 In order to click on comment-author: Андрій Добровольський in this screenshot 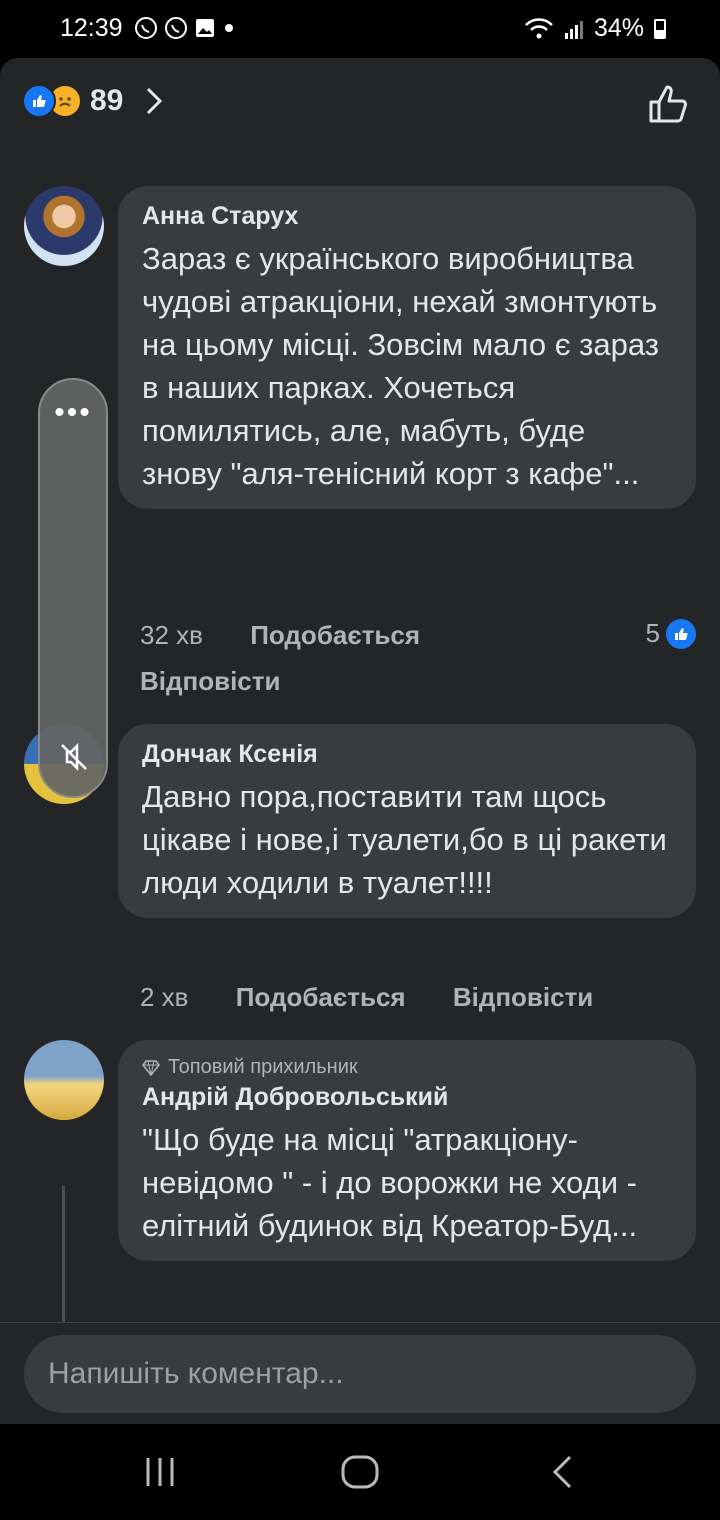, I will do `click(407, 1097)`.